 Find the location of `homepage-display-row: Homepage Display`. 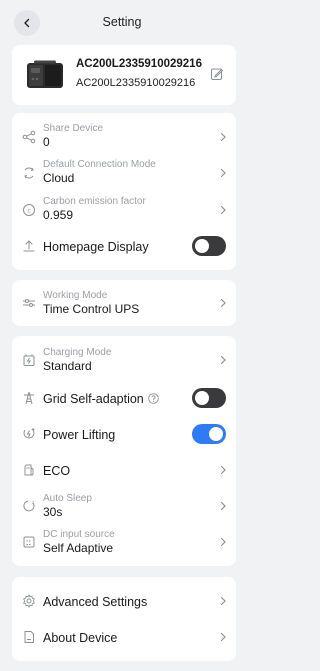

homepage-display-row: Homepage Display is located at coordinates (124, 246).